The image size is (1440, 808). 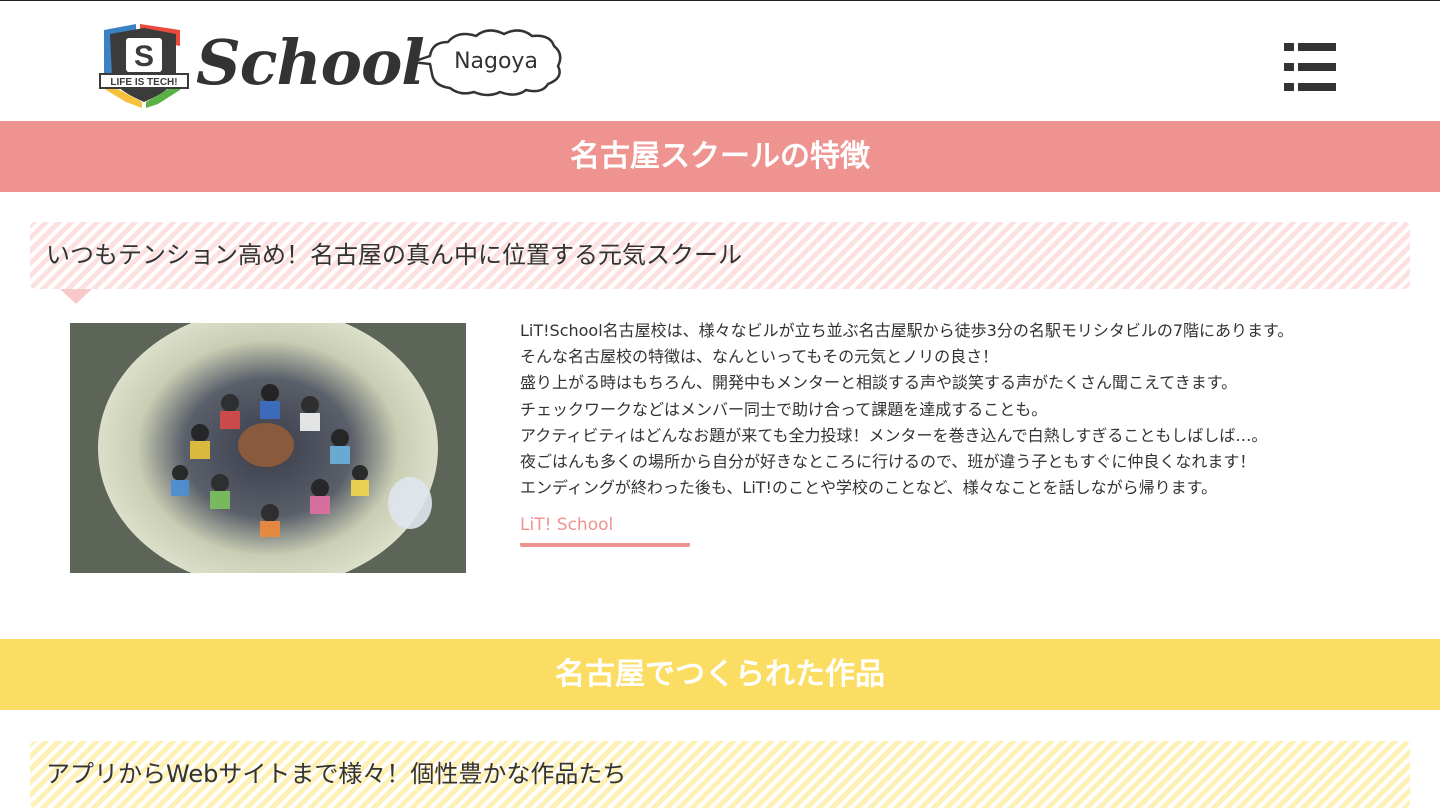 I want to click on works-heading: アプリからWebサイトまで様々！個性豊かな作品たち, so click(x=720, y=774).